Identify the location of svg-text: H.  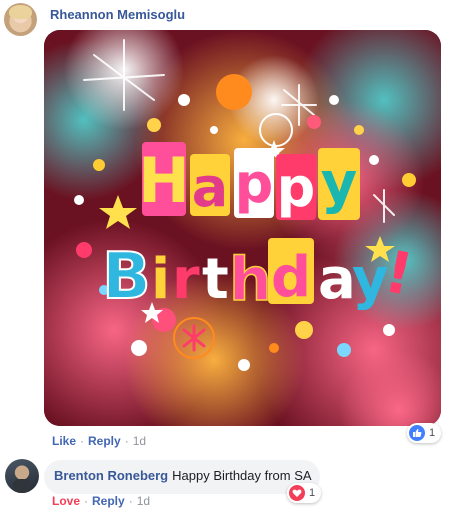
(164, 180).